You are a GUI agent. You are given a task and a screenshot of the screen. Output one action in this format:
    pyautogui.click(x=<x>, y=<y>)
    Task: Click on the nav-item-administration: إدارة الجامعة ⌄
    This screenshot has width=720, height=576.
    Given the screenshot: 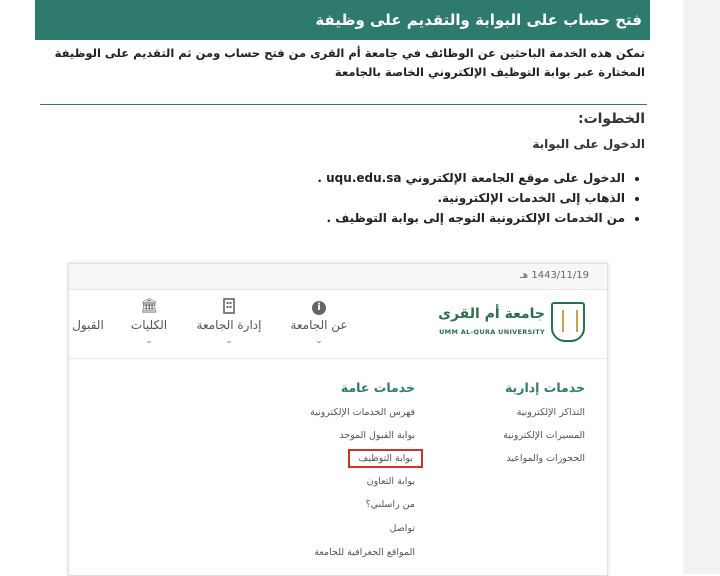 What is the action you would take?
    pyautogui.click(x=229, y=322)
    